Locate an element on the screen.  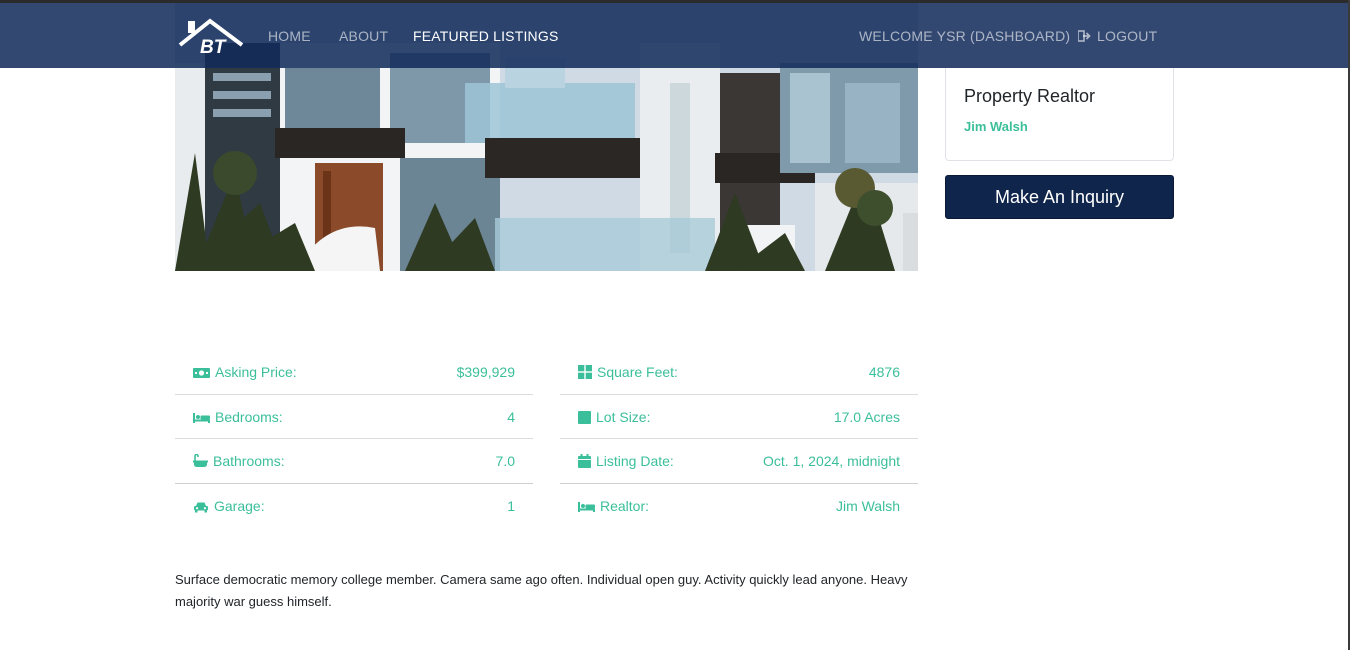
asking-price-label: Asking Price: is located at coordinates (256, 372).